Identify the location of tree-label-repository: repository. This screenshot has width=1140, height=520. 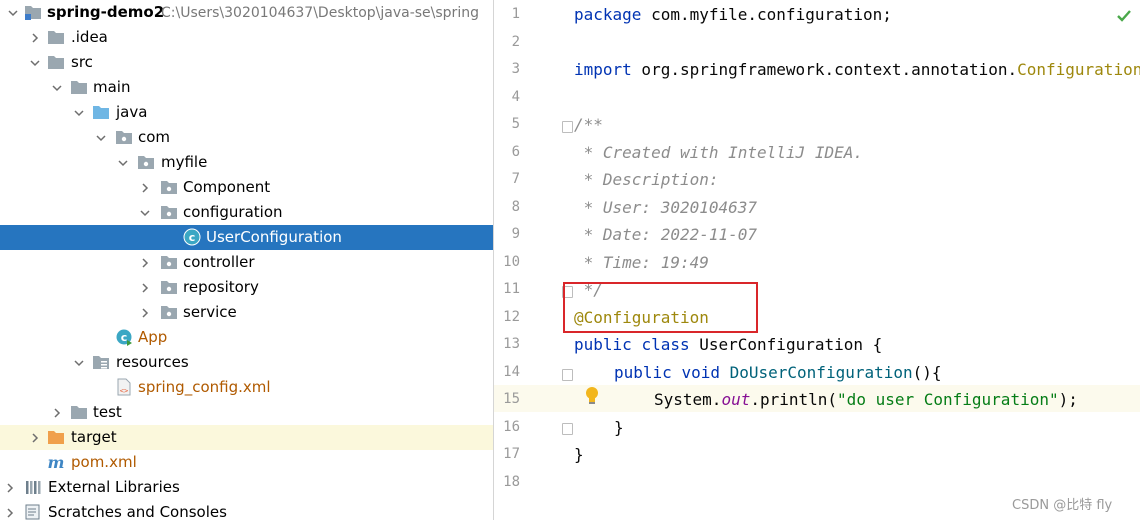
(221, 287).